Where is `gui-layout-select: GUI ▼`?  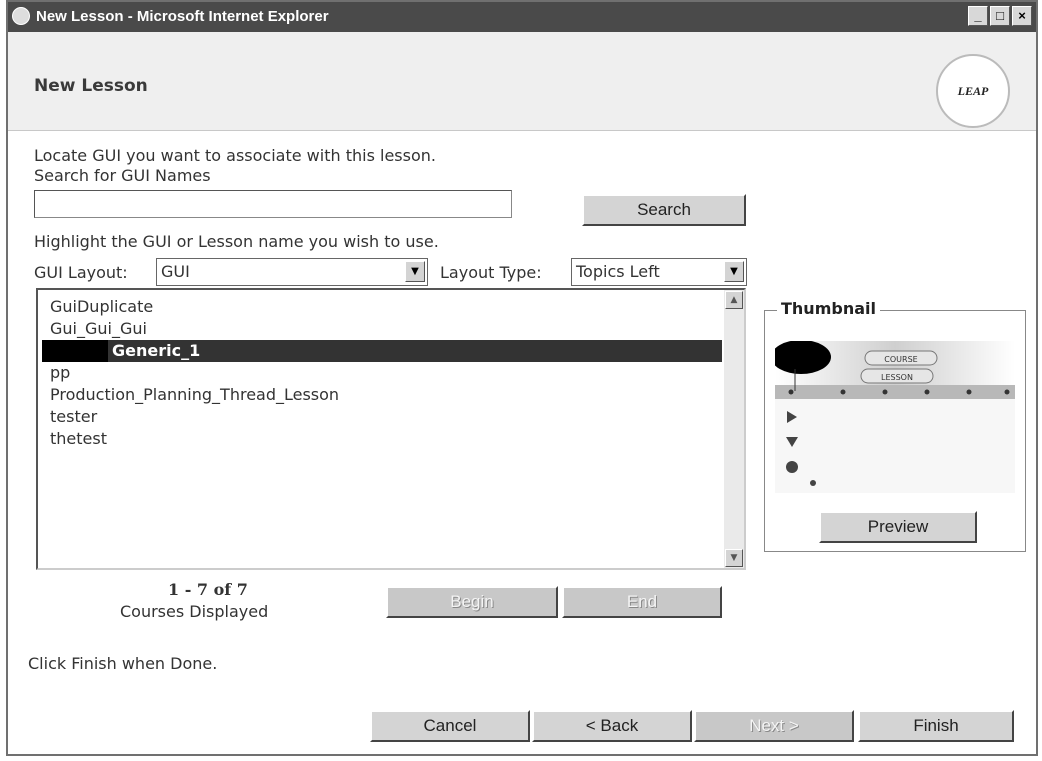
gui-layout-select: GUI ▼ is located at coordinates (292, 272).